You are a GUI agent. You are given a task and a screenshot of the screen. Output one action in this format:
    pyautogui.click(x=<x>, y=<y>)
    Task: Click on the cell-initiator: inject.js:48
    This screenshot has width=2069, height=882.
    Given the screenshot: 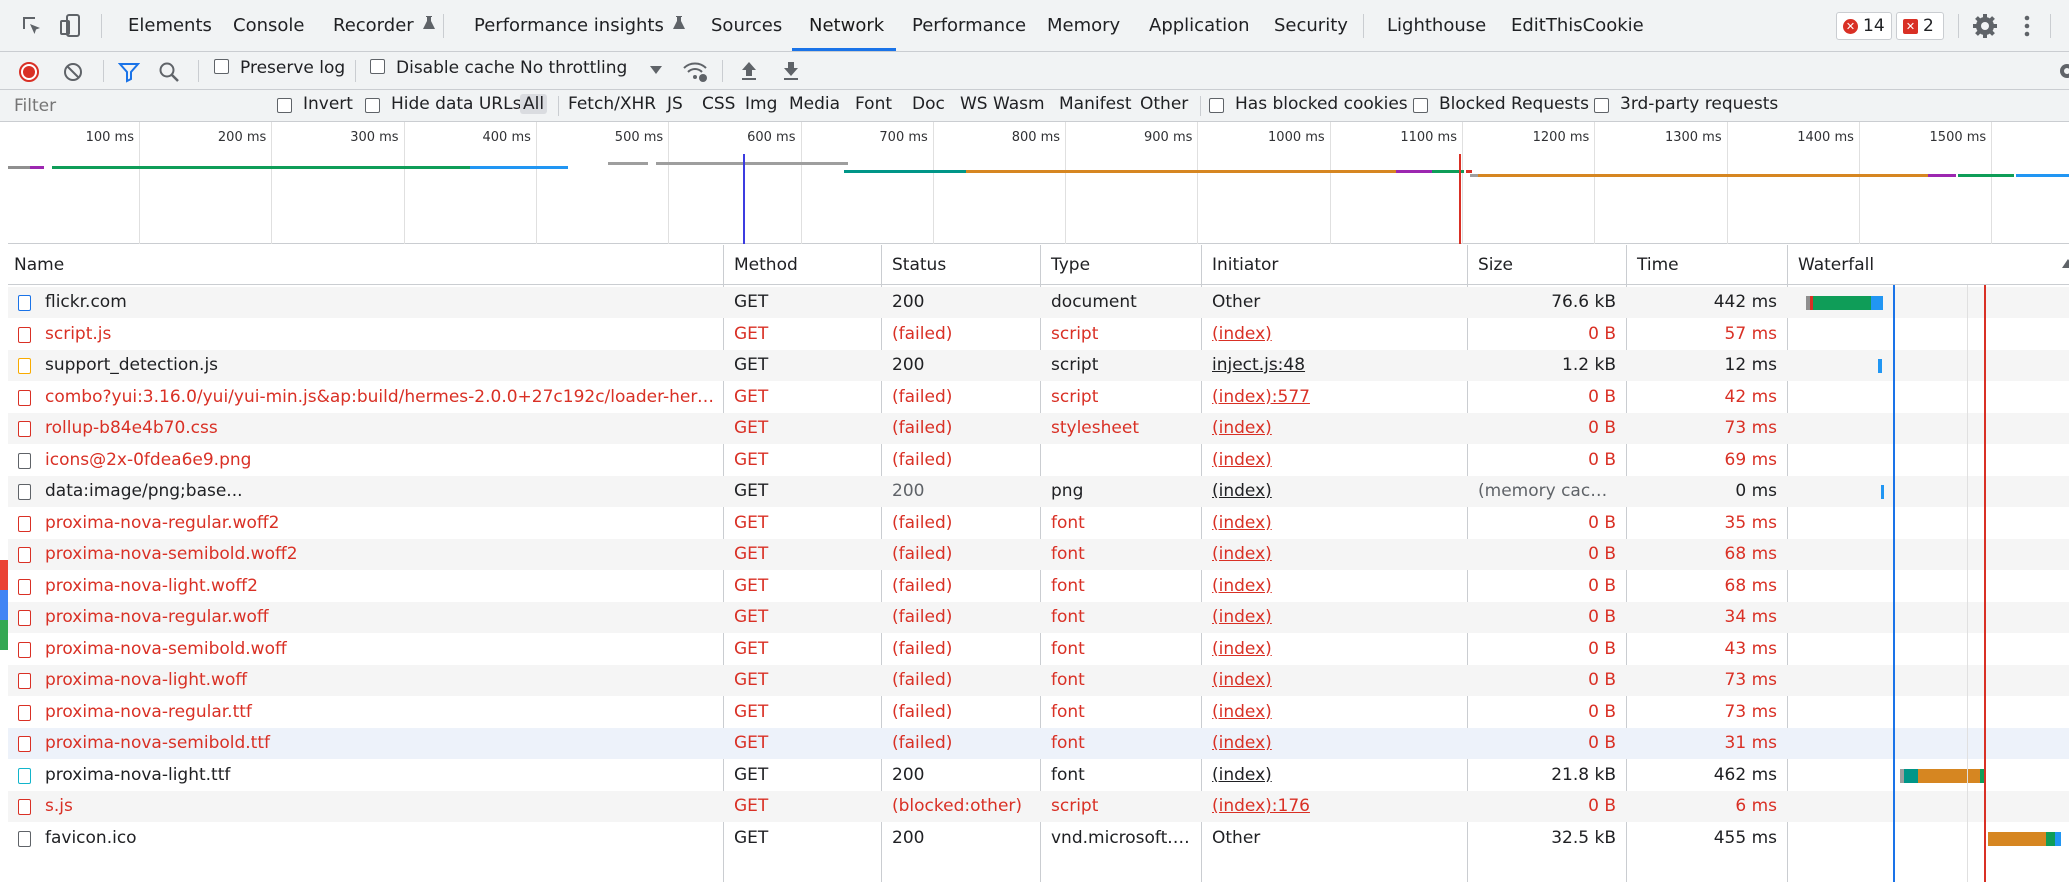 What is the action you would take?
    pyautogui.click(x=1335, y=365)
    